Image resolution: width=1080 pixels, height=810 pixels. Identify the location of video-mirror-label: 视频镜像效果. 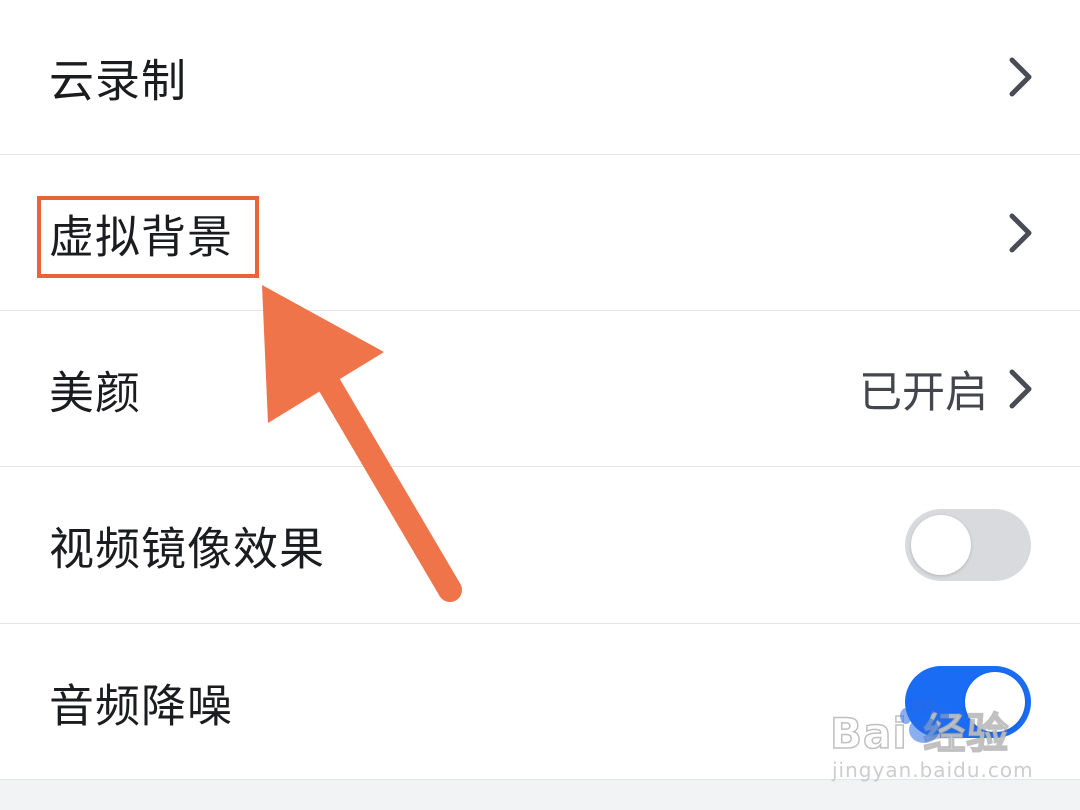
(187, 549).